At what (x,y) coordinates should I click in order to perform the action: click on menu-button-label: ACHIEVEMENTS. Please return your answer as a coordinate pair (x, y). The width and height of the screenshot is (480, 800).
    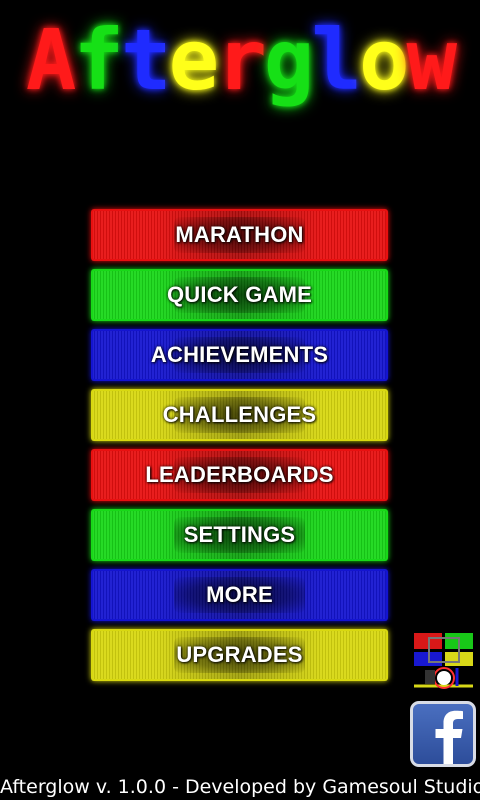
    Looking at the image, I should click on (239, 354).